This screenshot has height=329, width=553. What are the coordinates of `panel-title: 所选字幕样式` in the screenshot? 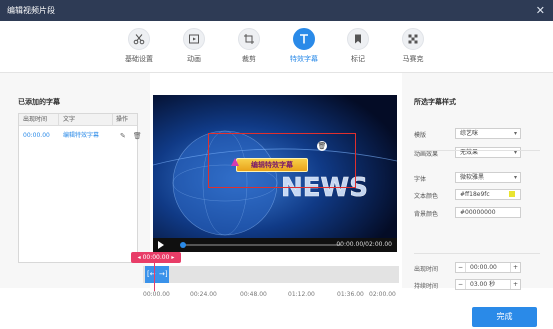 It's located at (435, 102).